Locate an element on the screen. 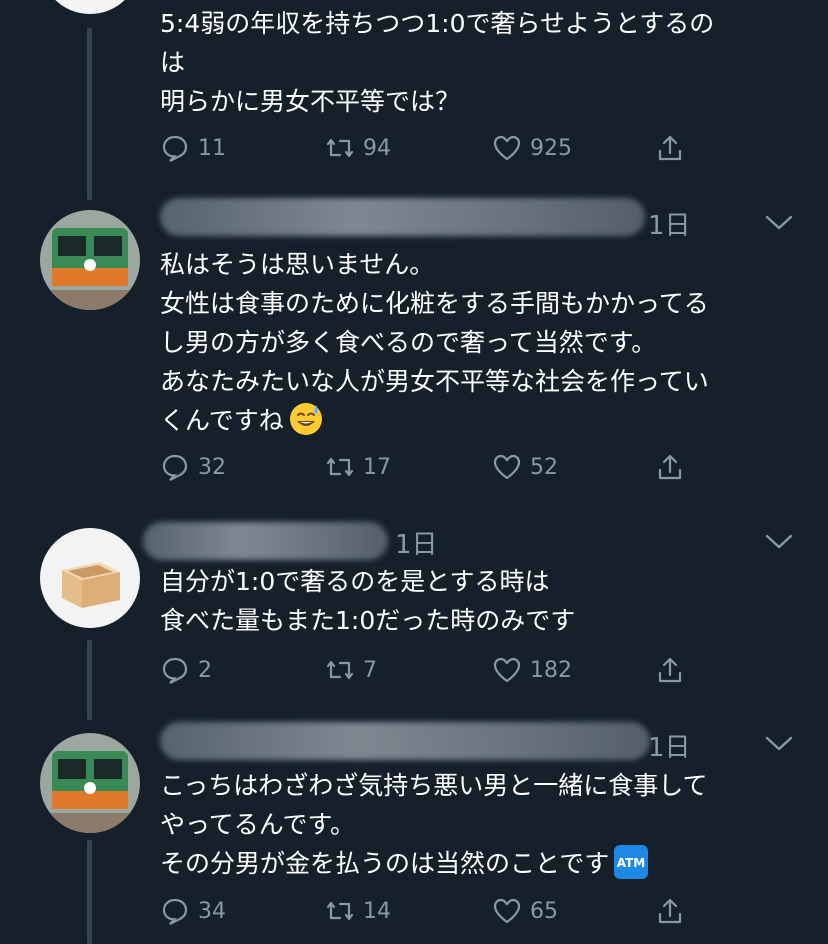  tweet-text-line: し男の方が多く食べるので奢って当然です。 is located at coordinates (408, 342).